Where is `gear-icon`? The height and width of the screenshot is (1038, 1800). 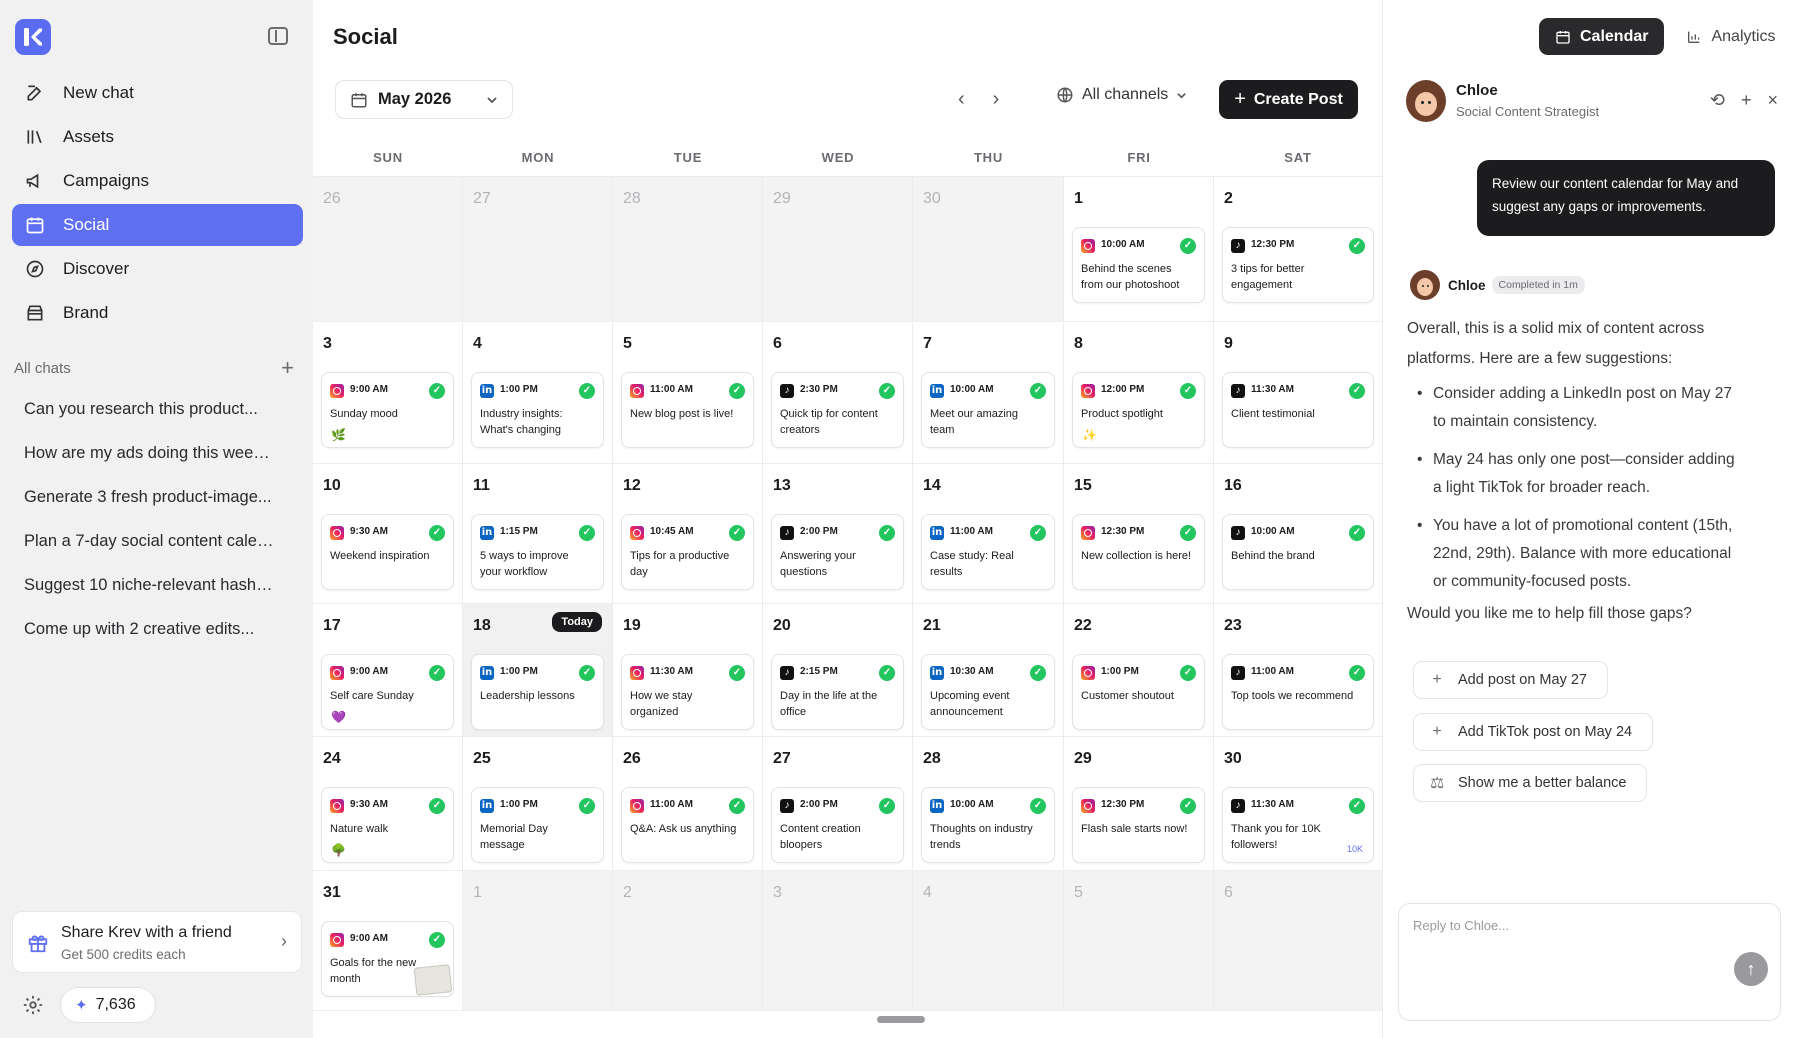
gear-icon is located at coordinates (33, 1005).